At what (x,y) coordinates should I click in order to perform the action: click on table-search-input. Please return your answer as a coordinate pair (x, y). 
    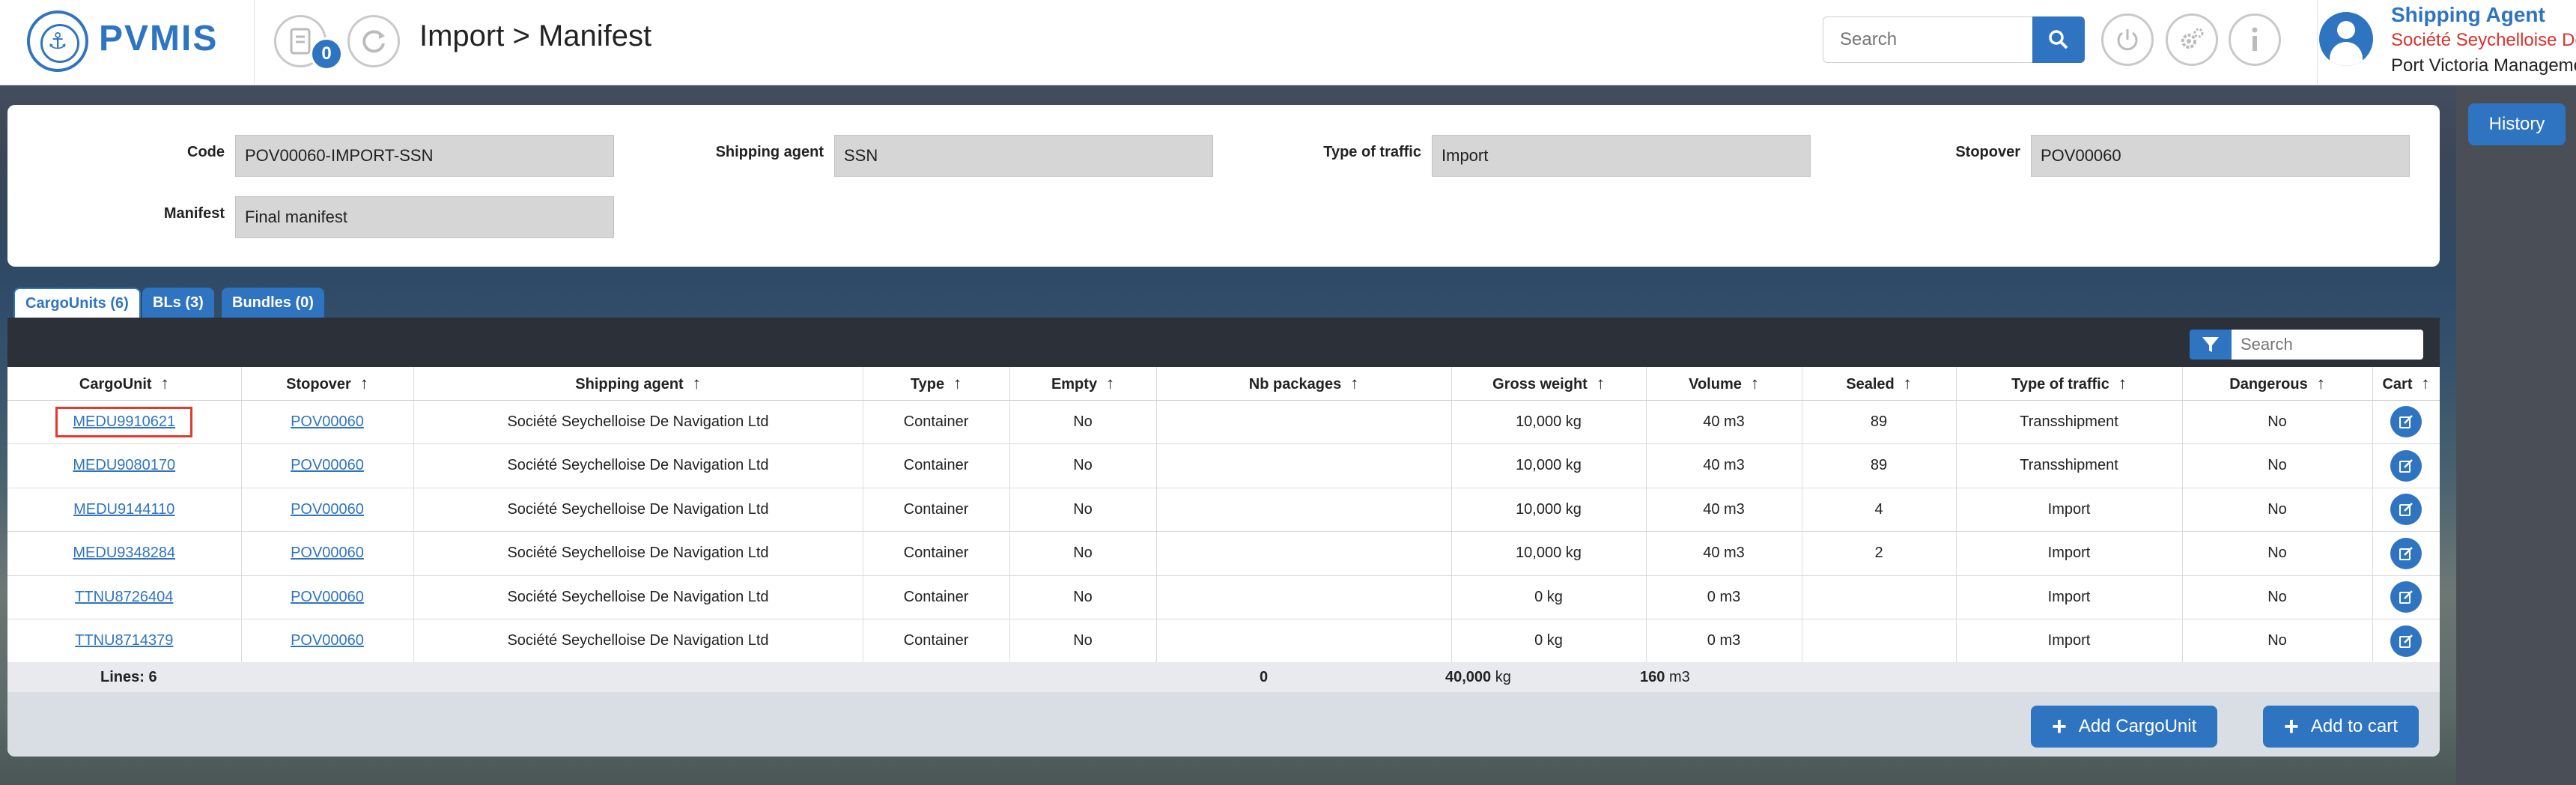
    Looking at the image, I should click on (2327, 345).